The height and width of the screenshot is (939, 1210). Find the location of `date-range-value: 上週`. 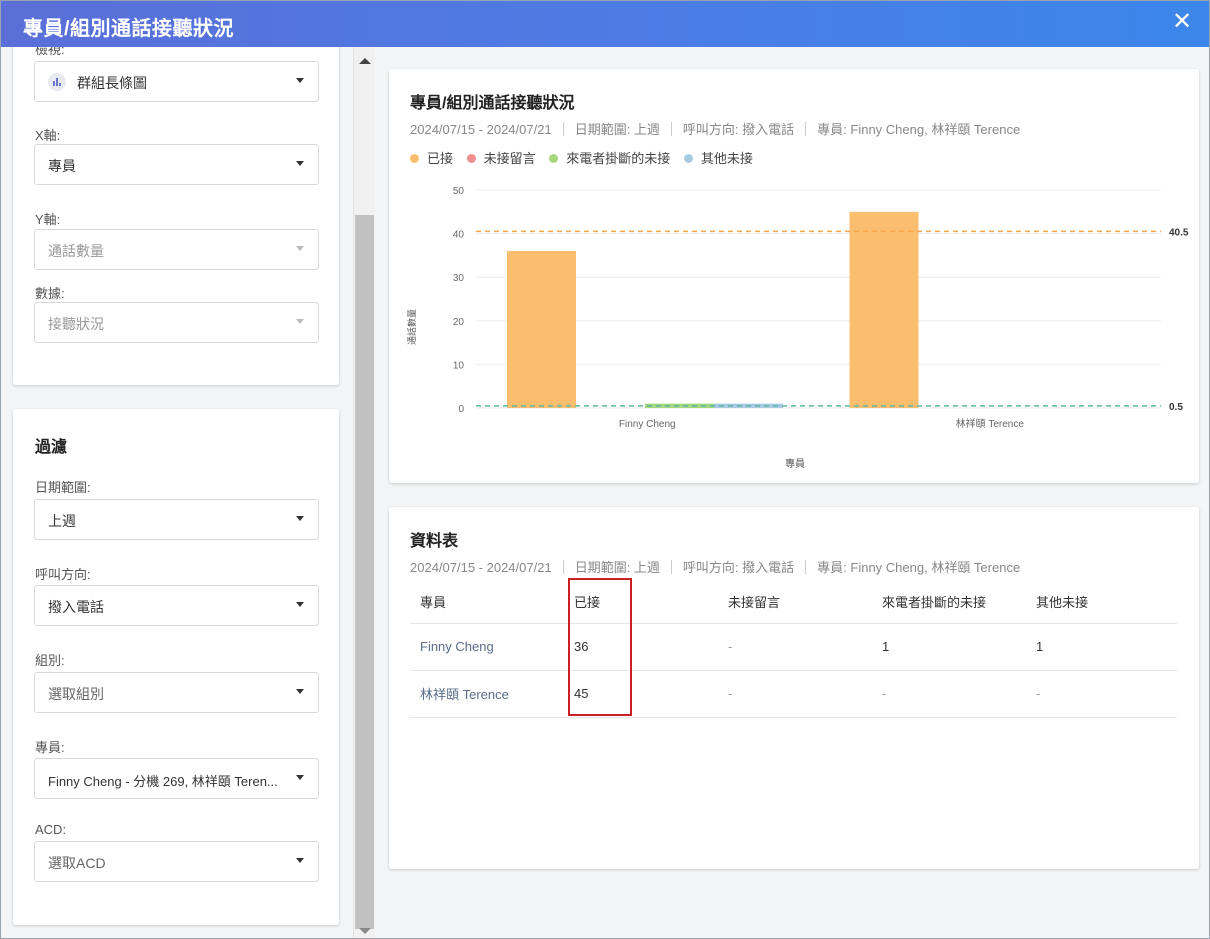

date-range-value: 上週 is located at coordinates (62, 521).